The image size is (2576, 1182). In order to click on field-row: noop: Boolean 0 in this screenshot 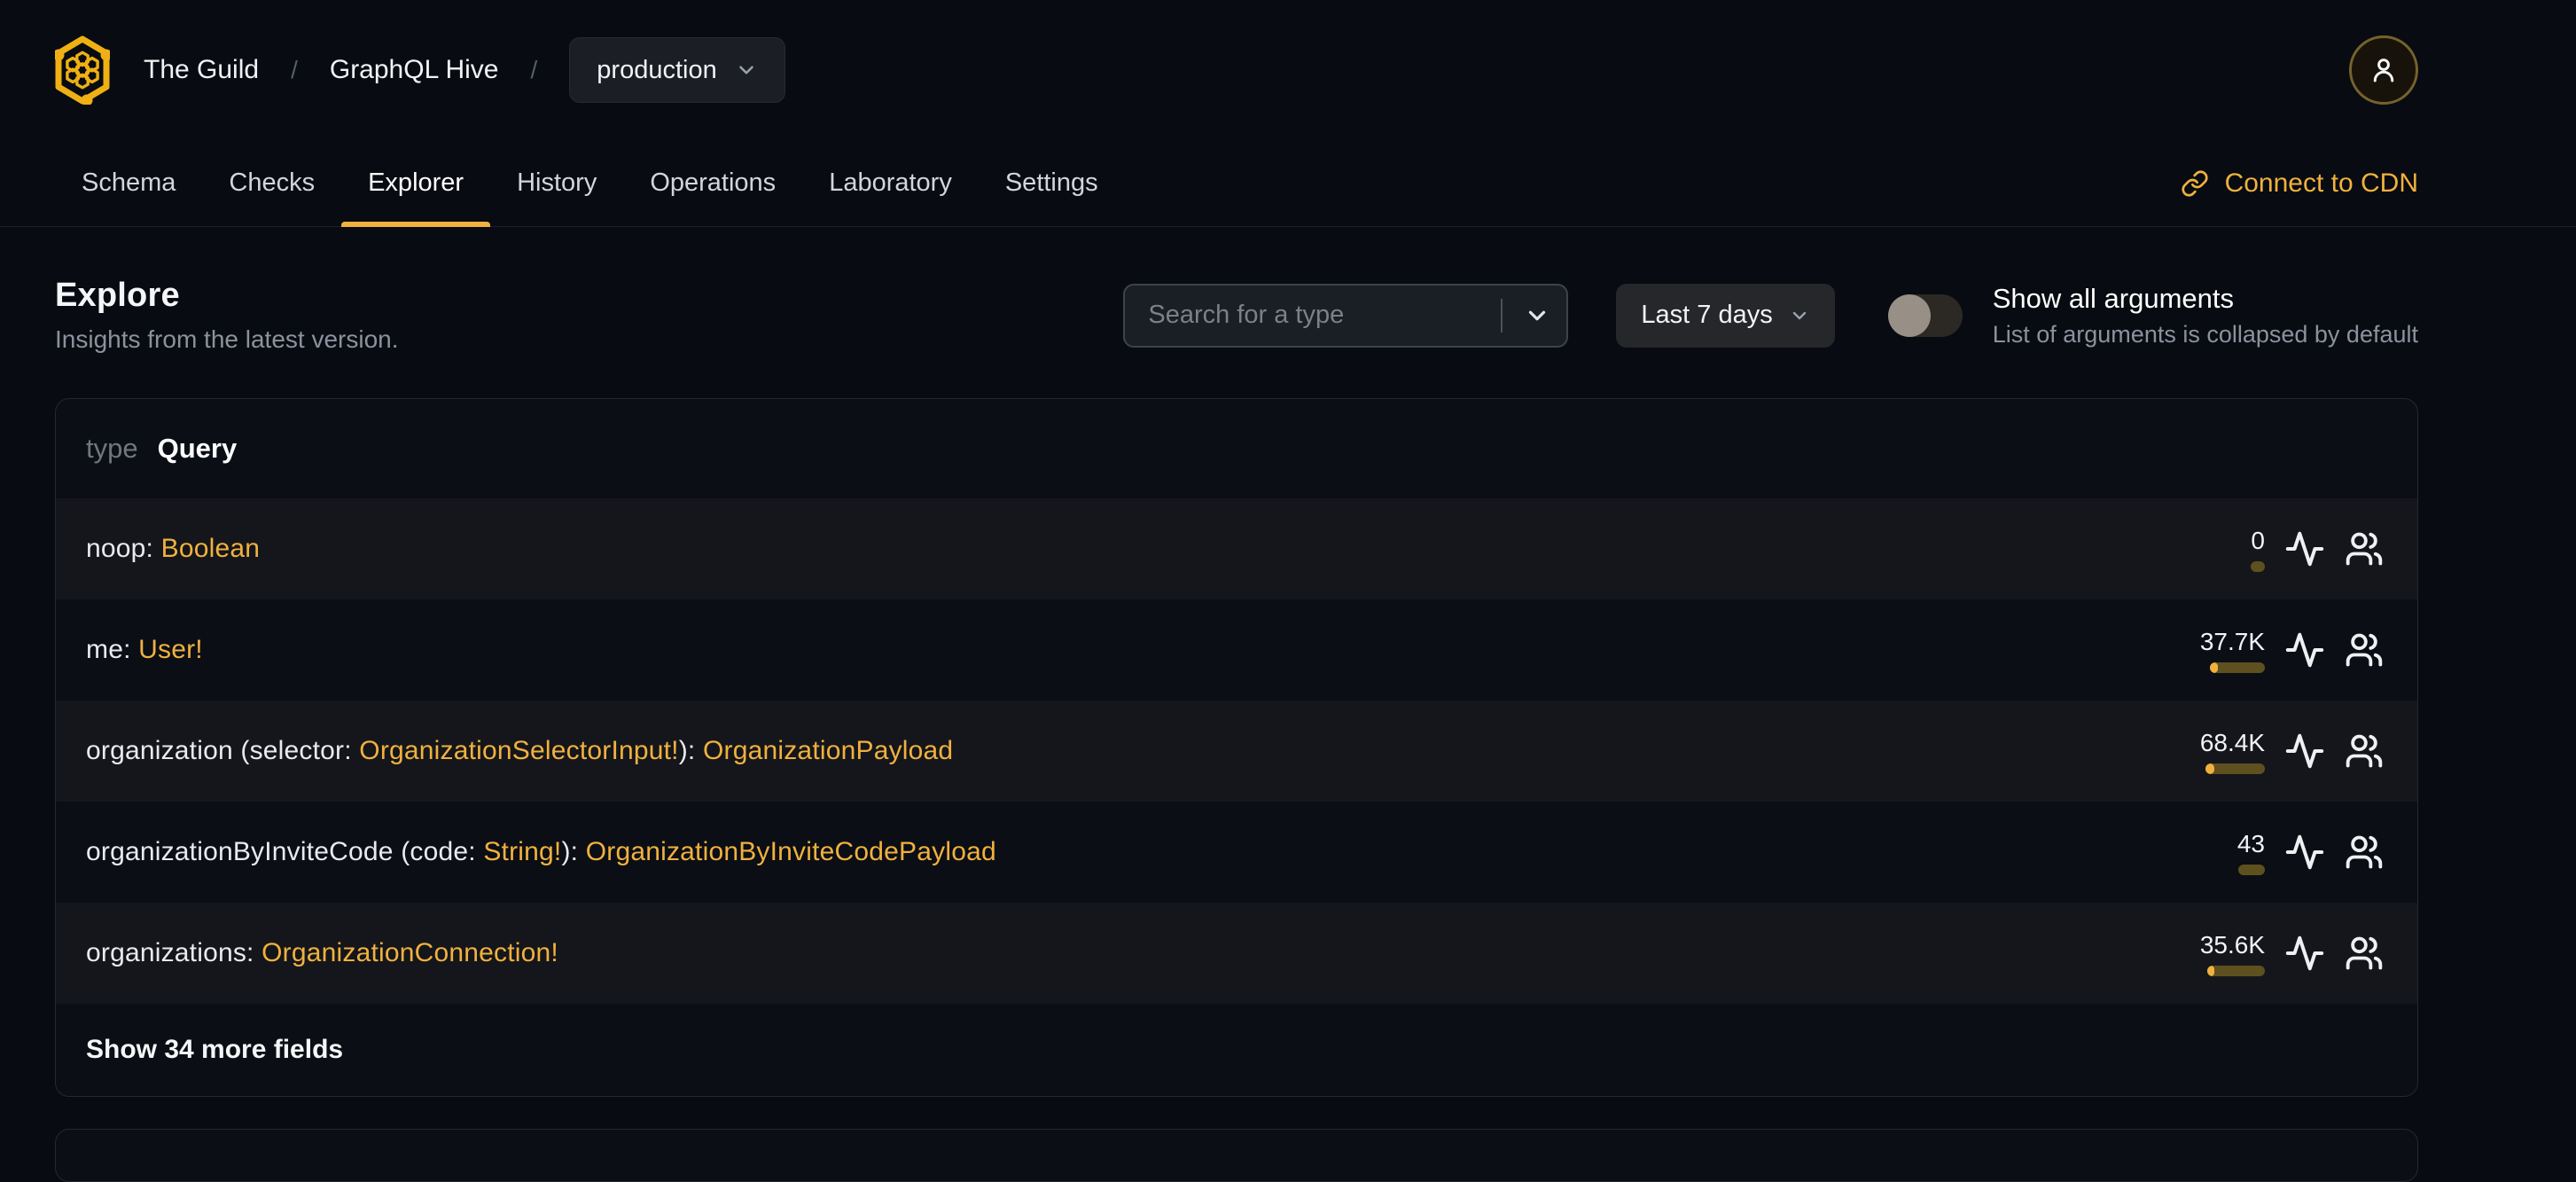, I will do `click(1236, 548)`.